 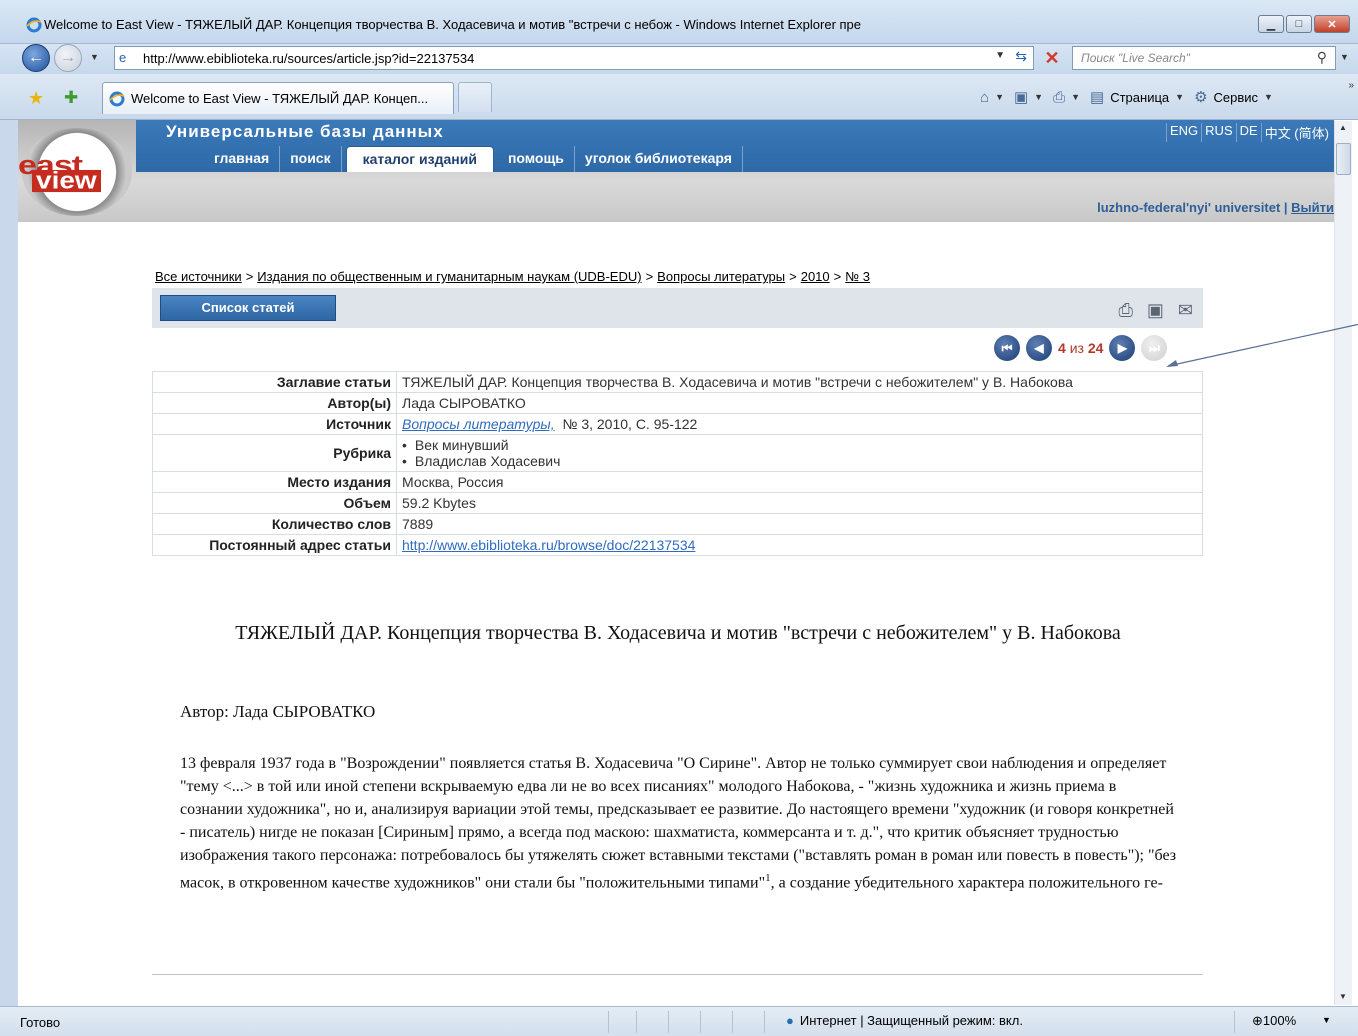 What do you see at coordinates (36, 58) in the screenshot?
I see `back-button: ←` at bounding box center [36, 58].